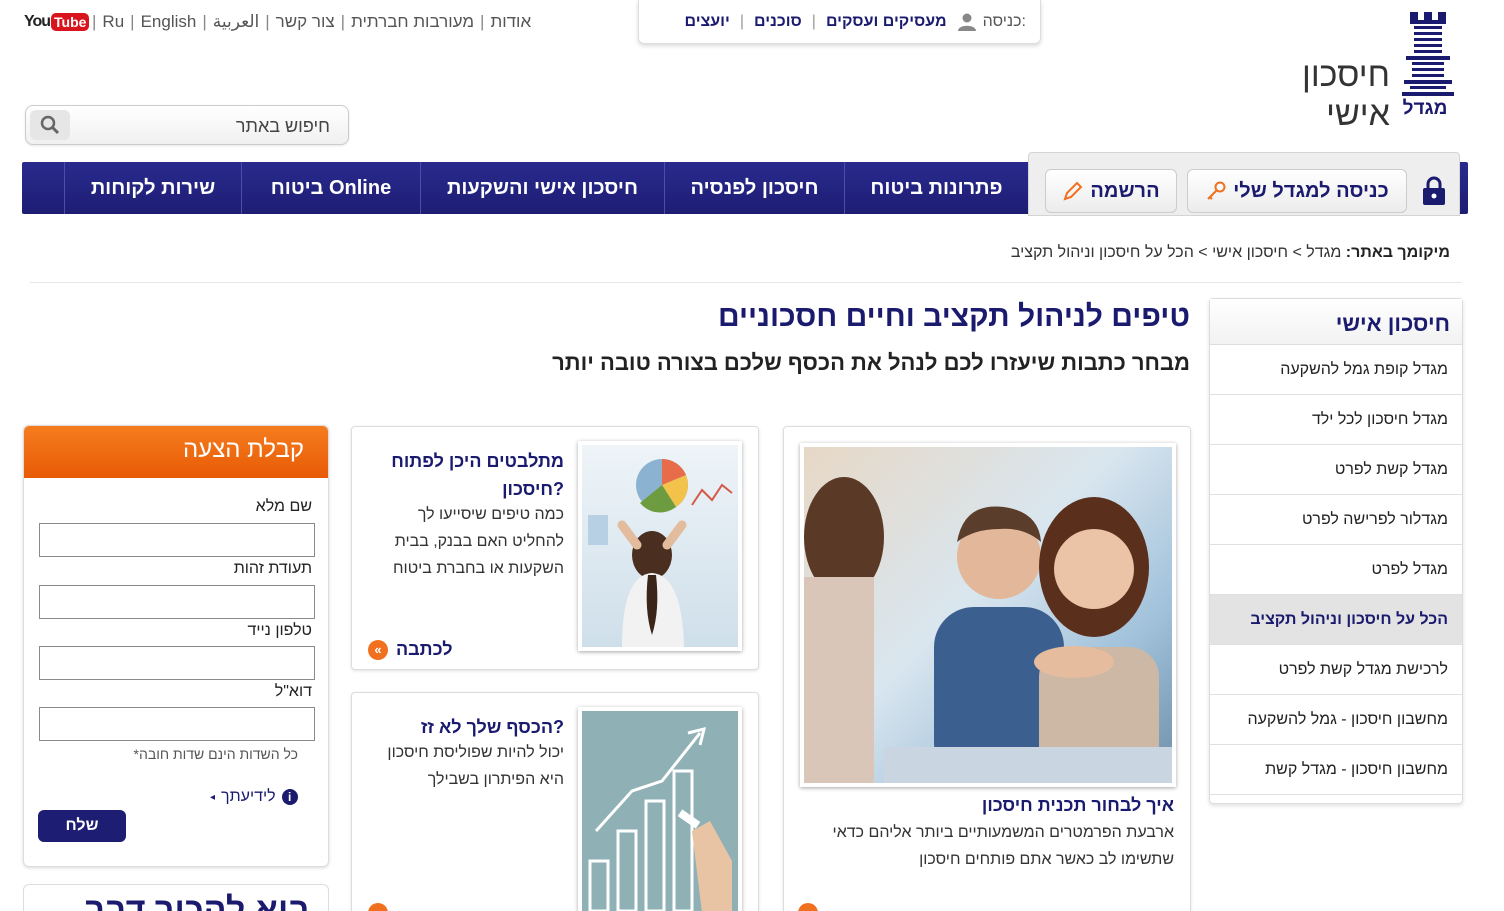  What do you see at coordinates (305, 22) in the screenshot?
I see `contact-link: צור קשר` at bounding box center [305, 22].